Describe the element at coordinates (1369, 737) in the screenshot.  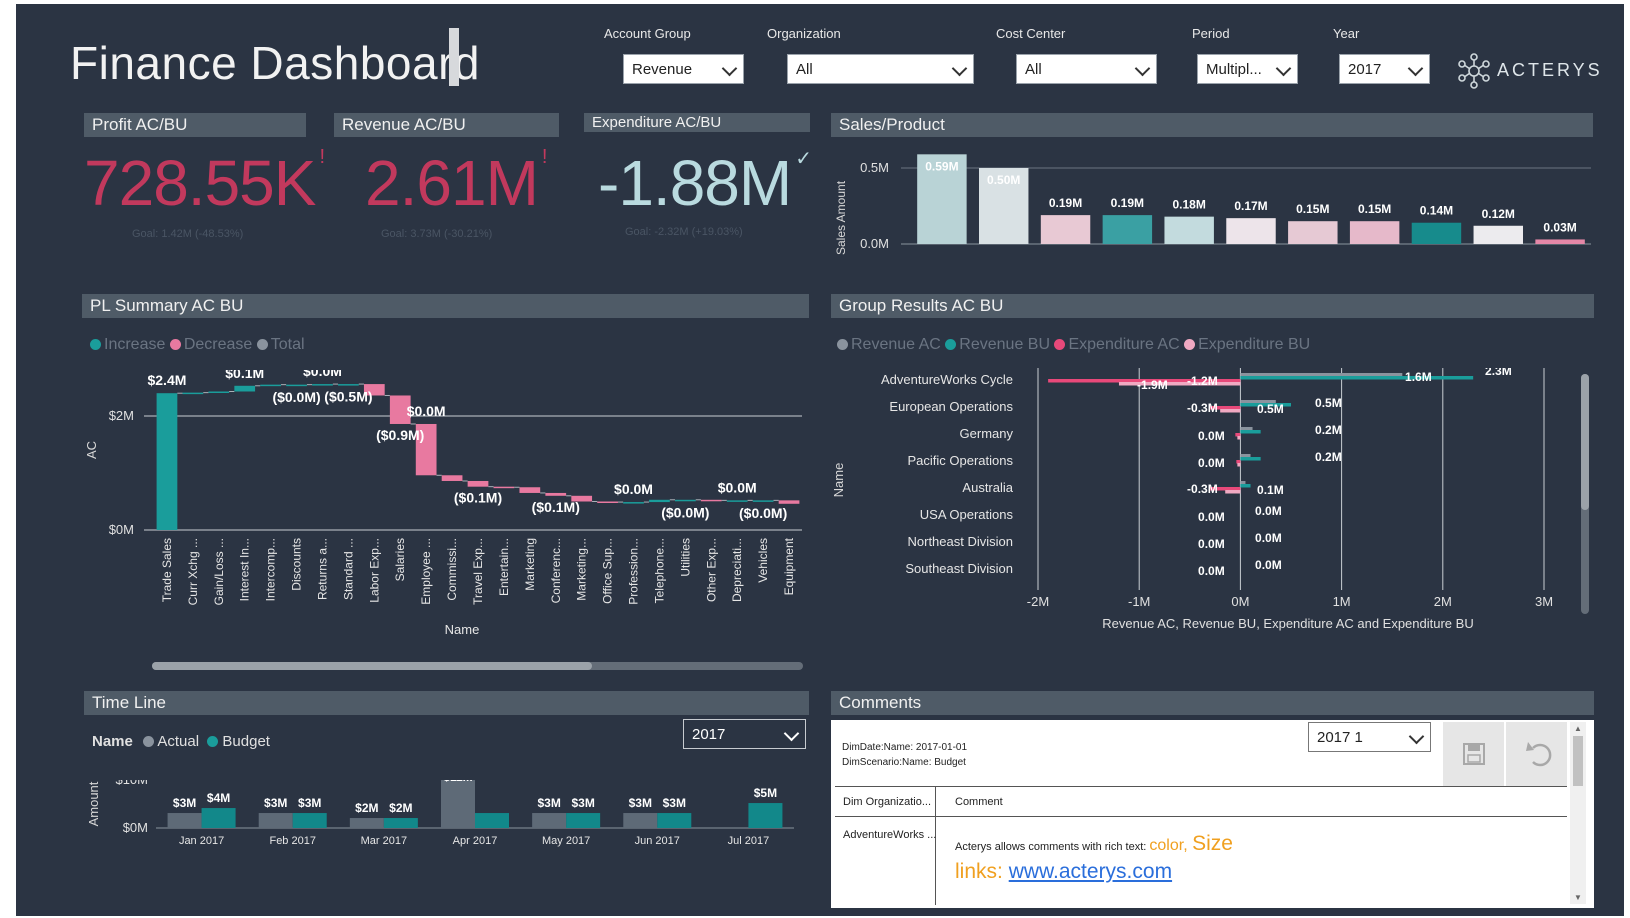
I see `comments-period-dropdown: 2017 1` at that location.